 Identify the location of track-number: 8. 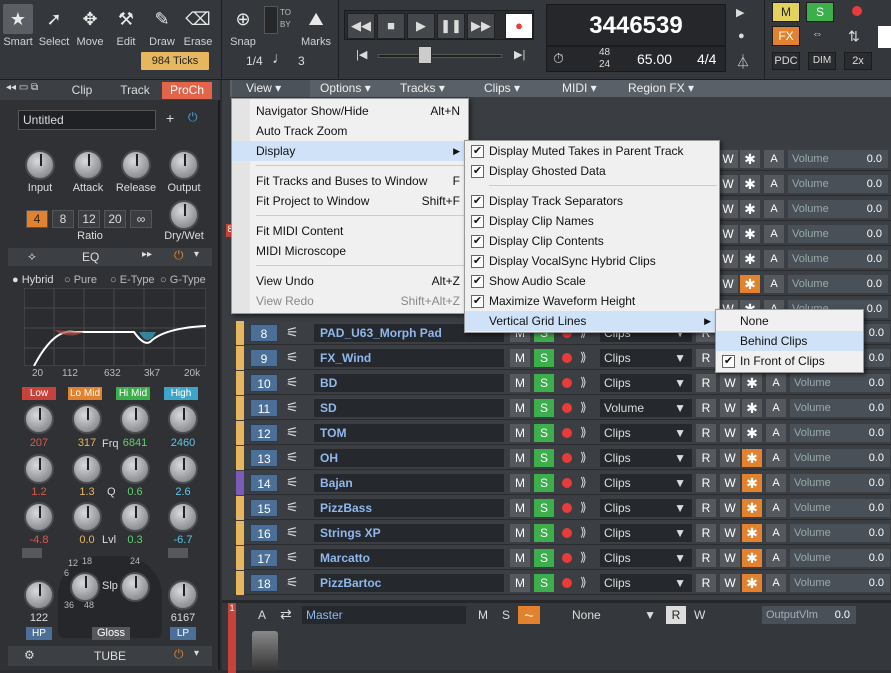
(264, 333).